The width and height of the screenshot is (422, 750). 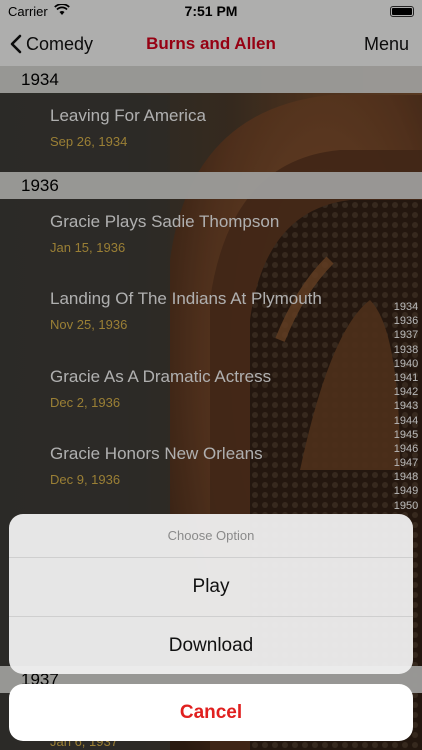 I want to click on play-button: Play, so click(x=211, y=587).